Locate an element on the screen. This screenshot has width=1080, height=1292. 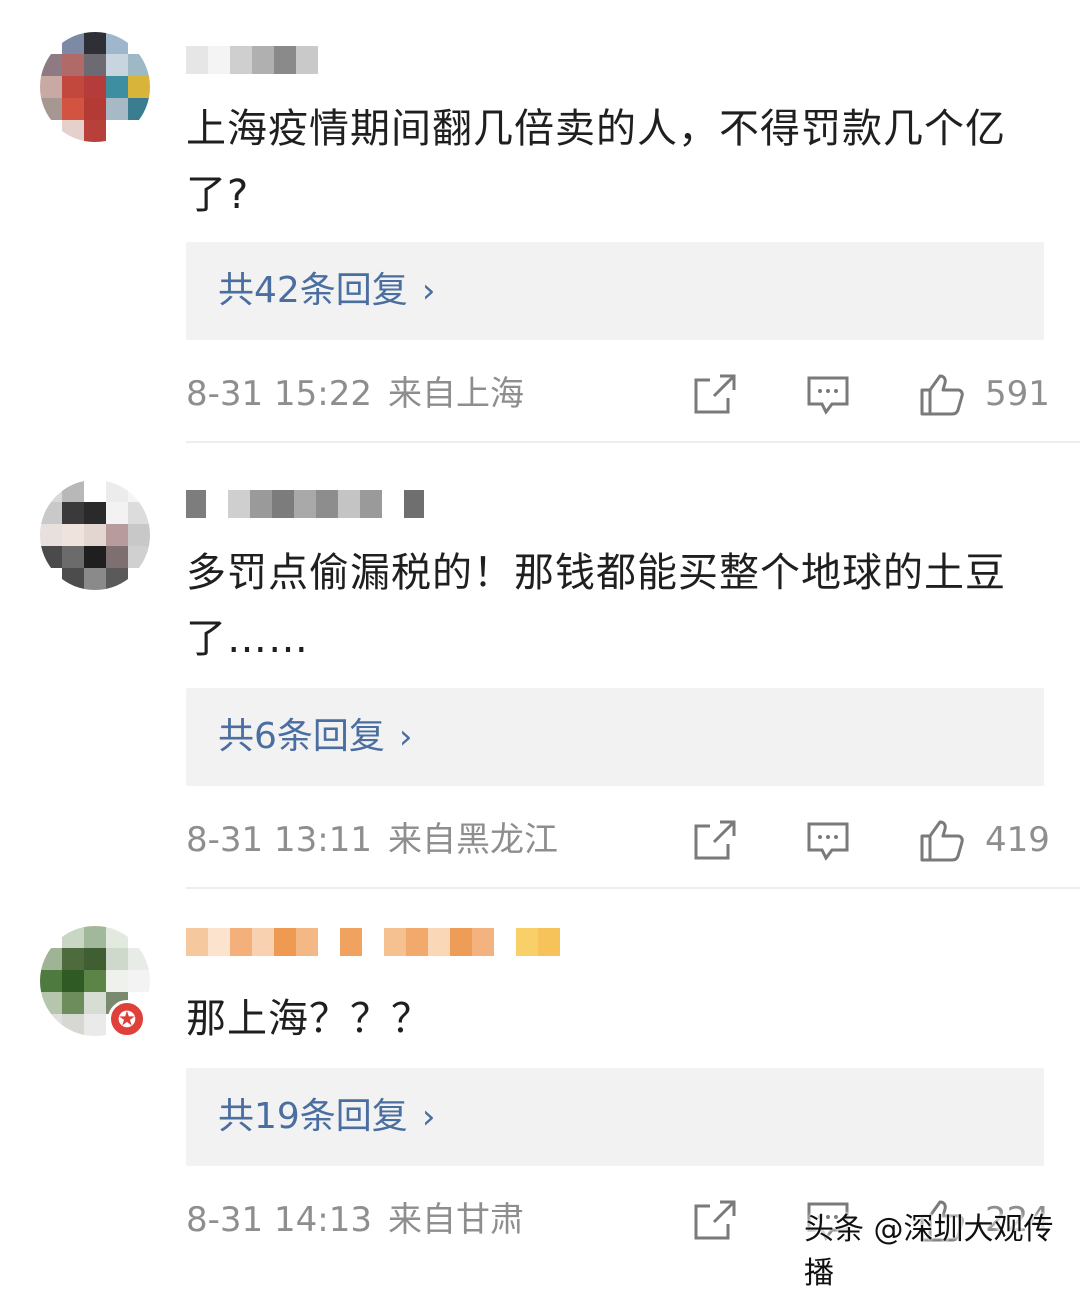
comment-meta: 8-31 14:13 来自甘肃 is located at coordinates (355, 1220).